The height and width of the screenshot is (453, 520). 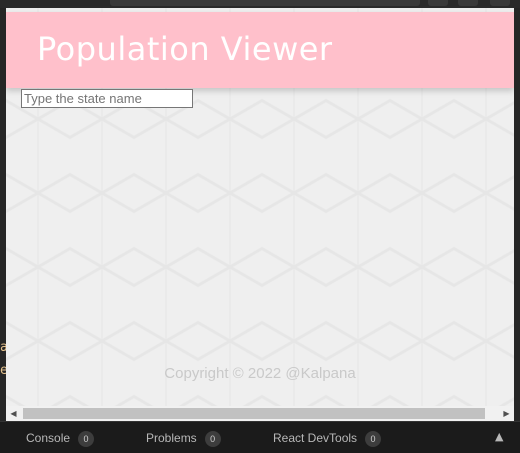 I want to click on devtools-bar: Console 0 Problems 0 React DevTools 0 ▲, so click(x=260, y=437).